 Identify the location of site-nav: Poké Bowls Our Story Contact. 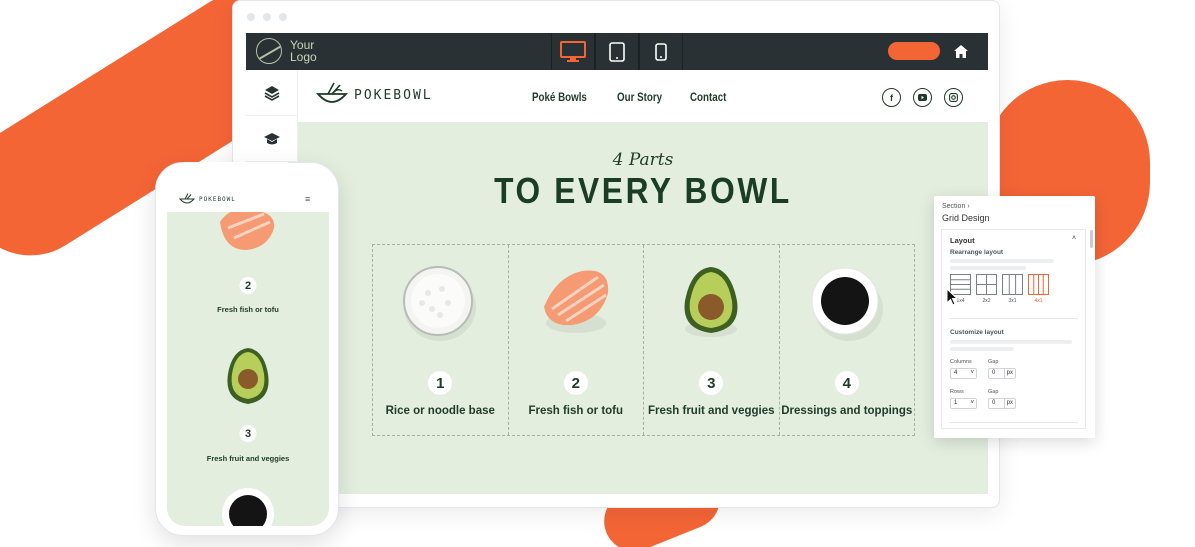
(632, 98).